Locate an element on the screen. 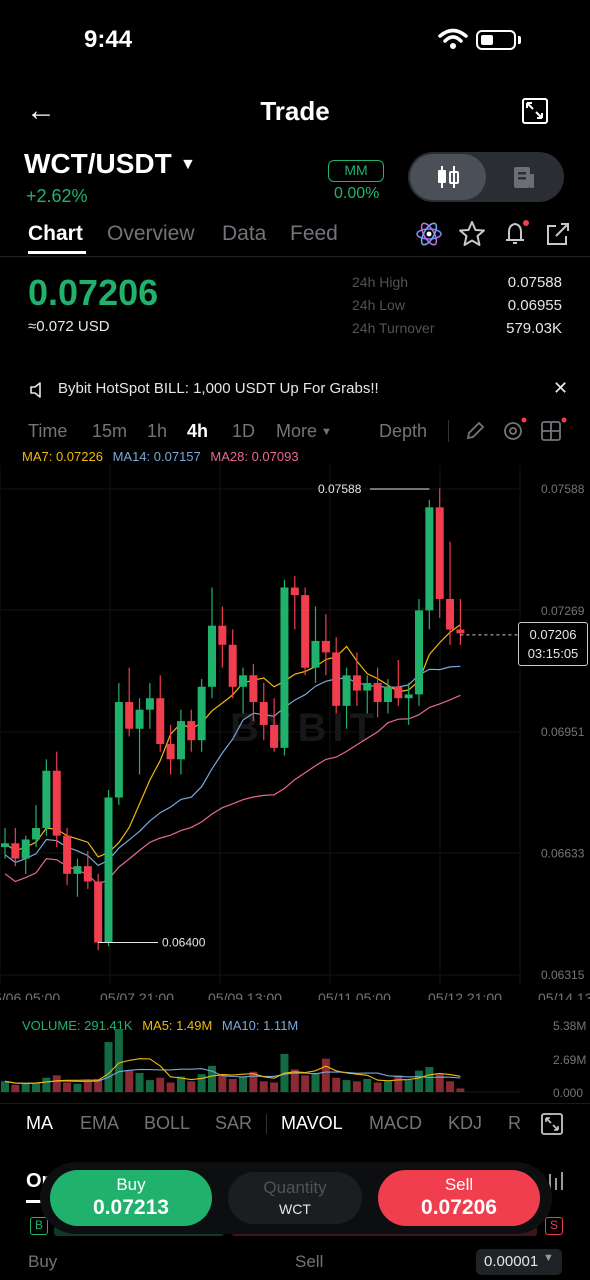 The height and width of the screenshot is (1280, 590). last-price: 0.07206 is located at coordinates (93, 292).